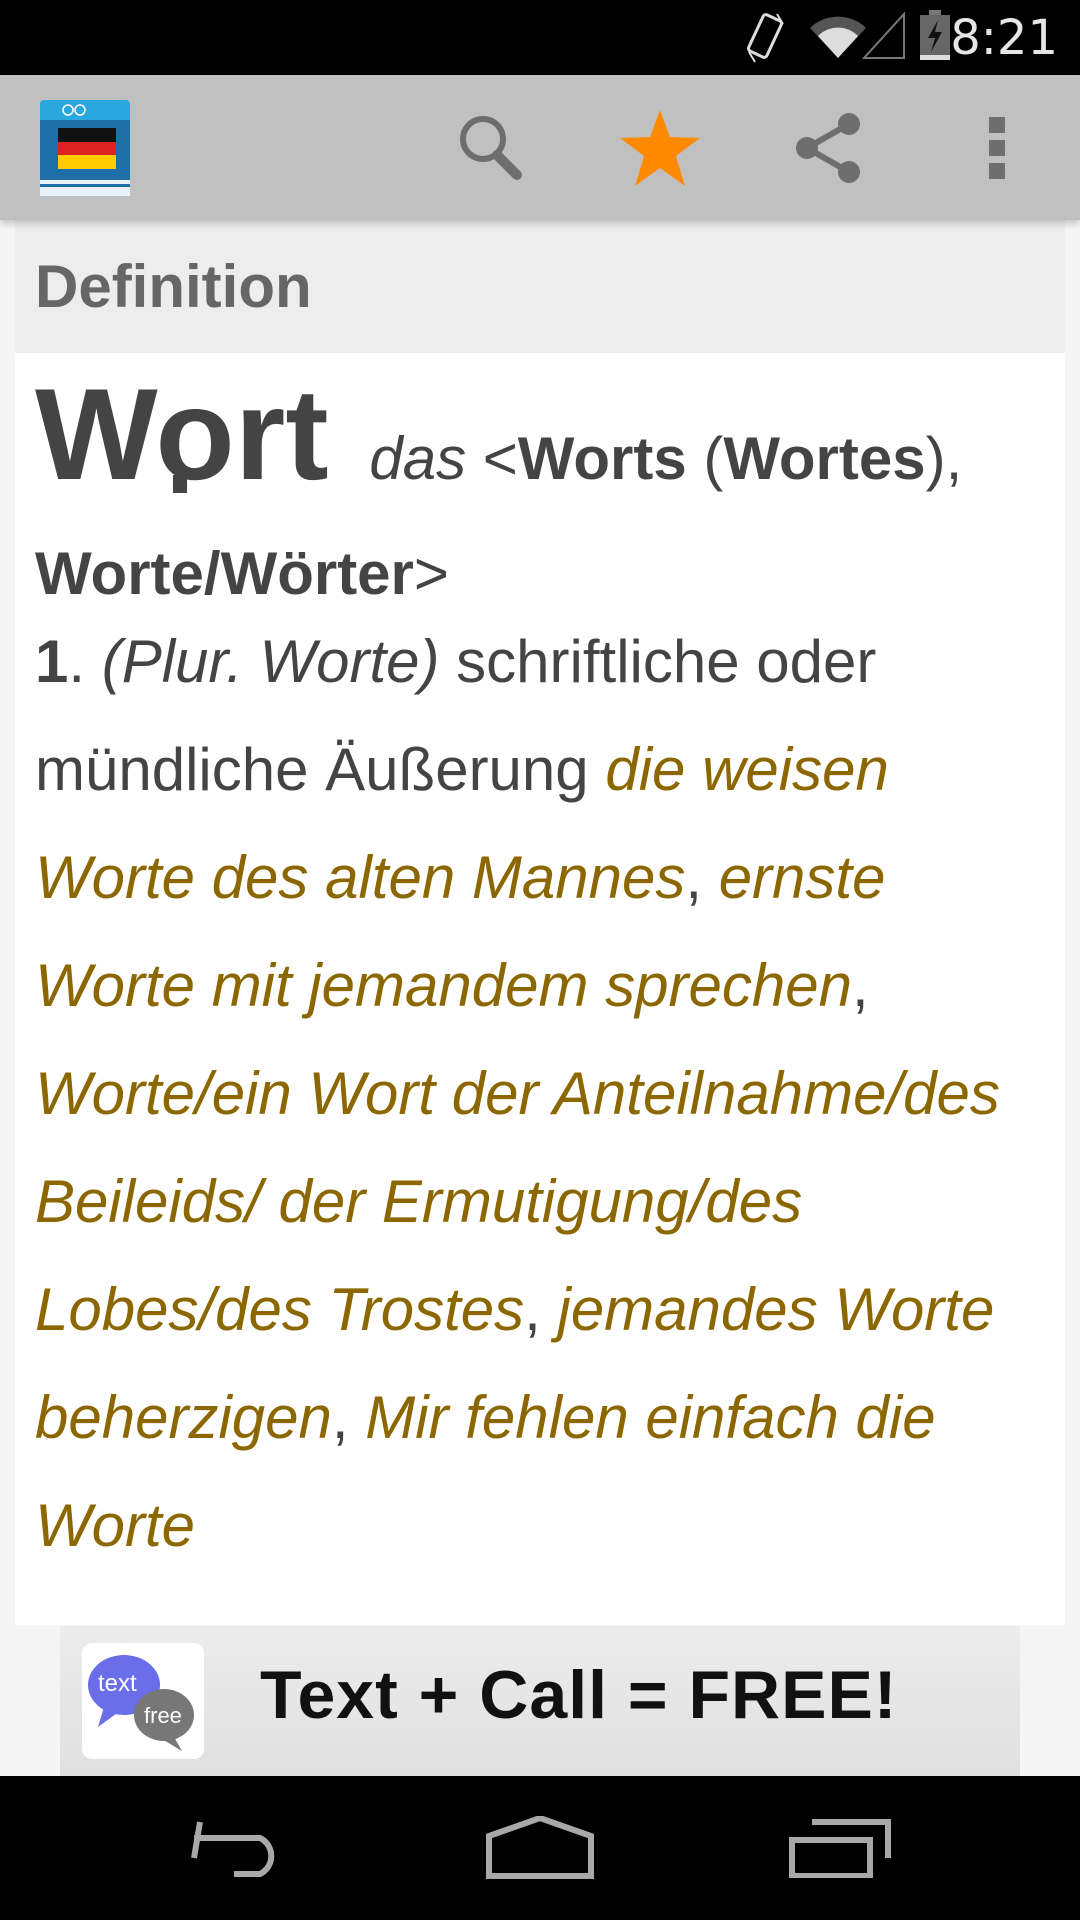 The image size is (1080, 1920). I want to click on textfree-logo-icon: text free, so click(141, 1703).